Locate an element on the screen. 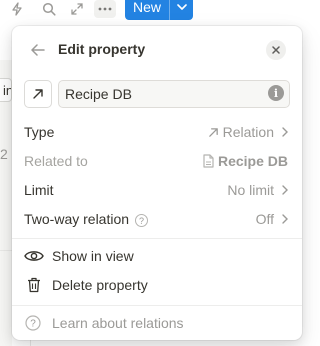 This screenshot has height=346, width=320. page-icon is located at coordinates (208, 161).